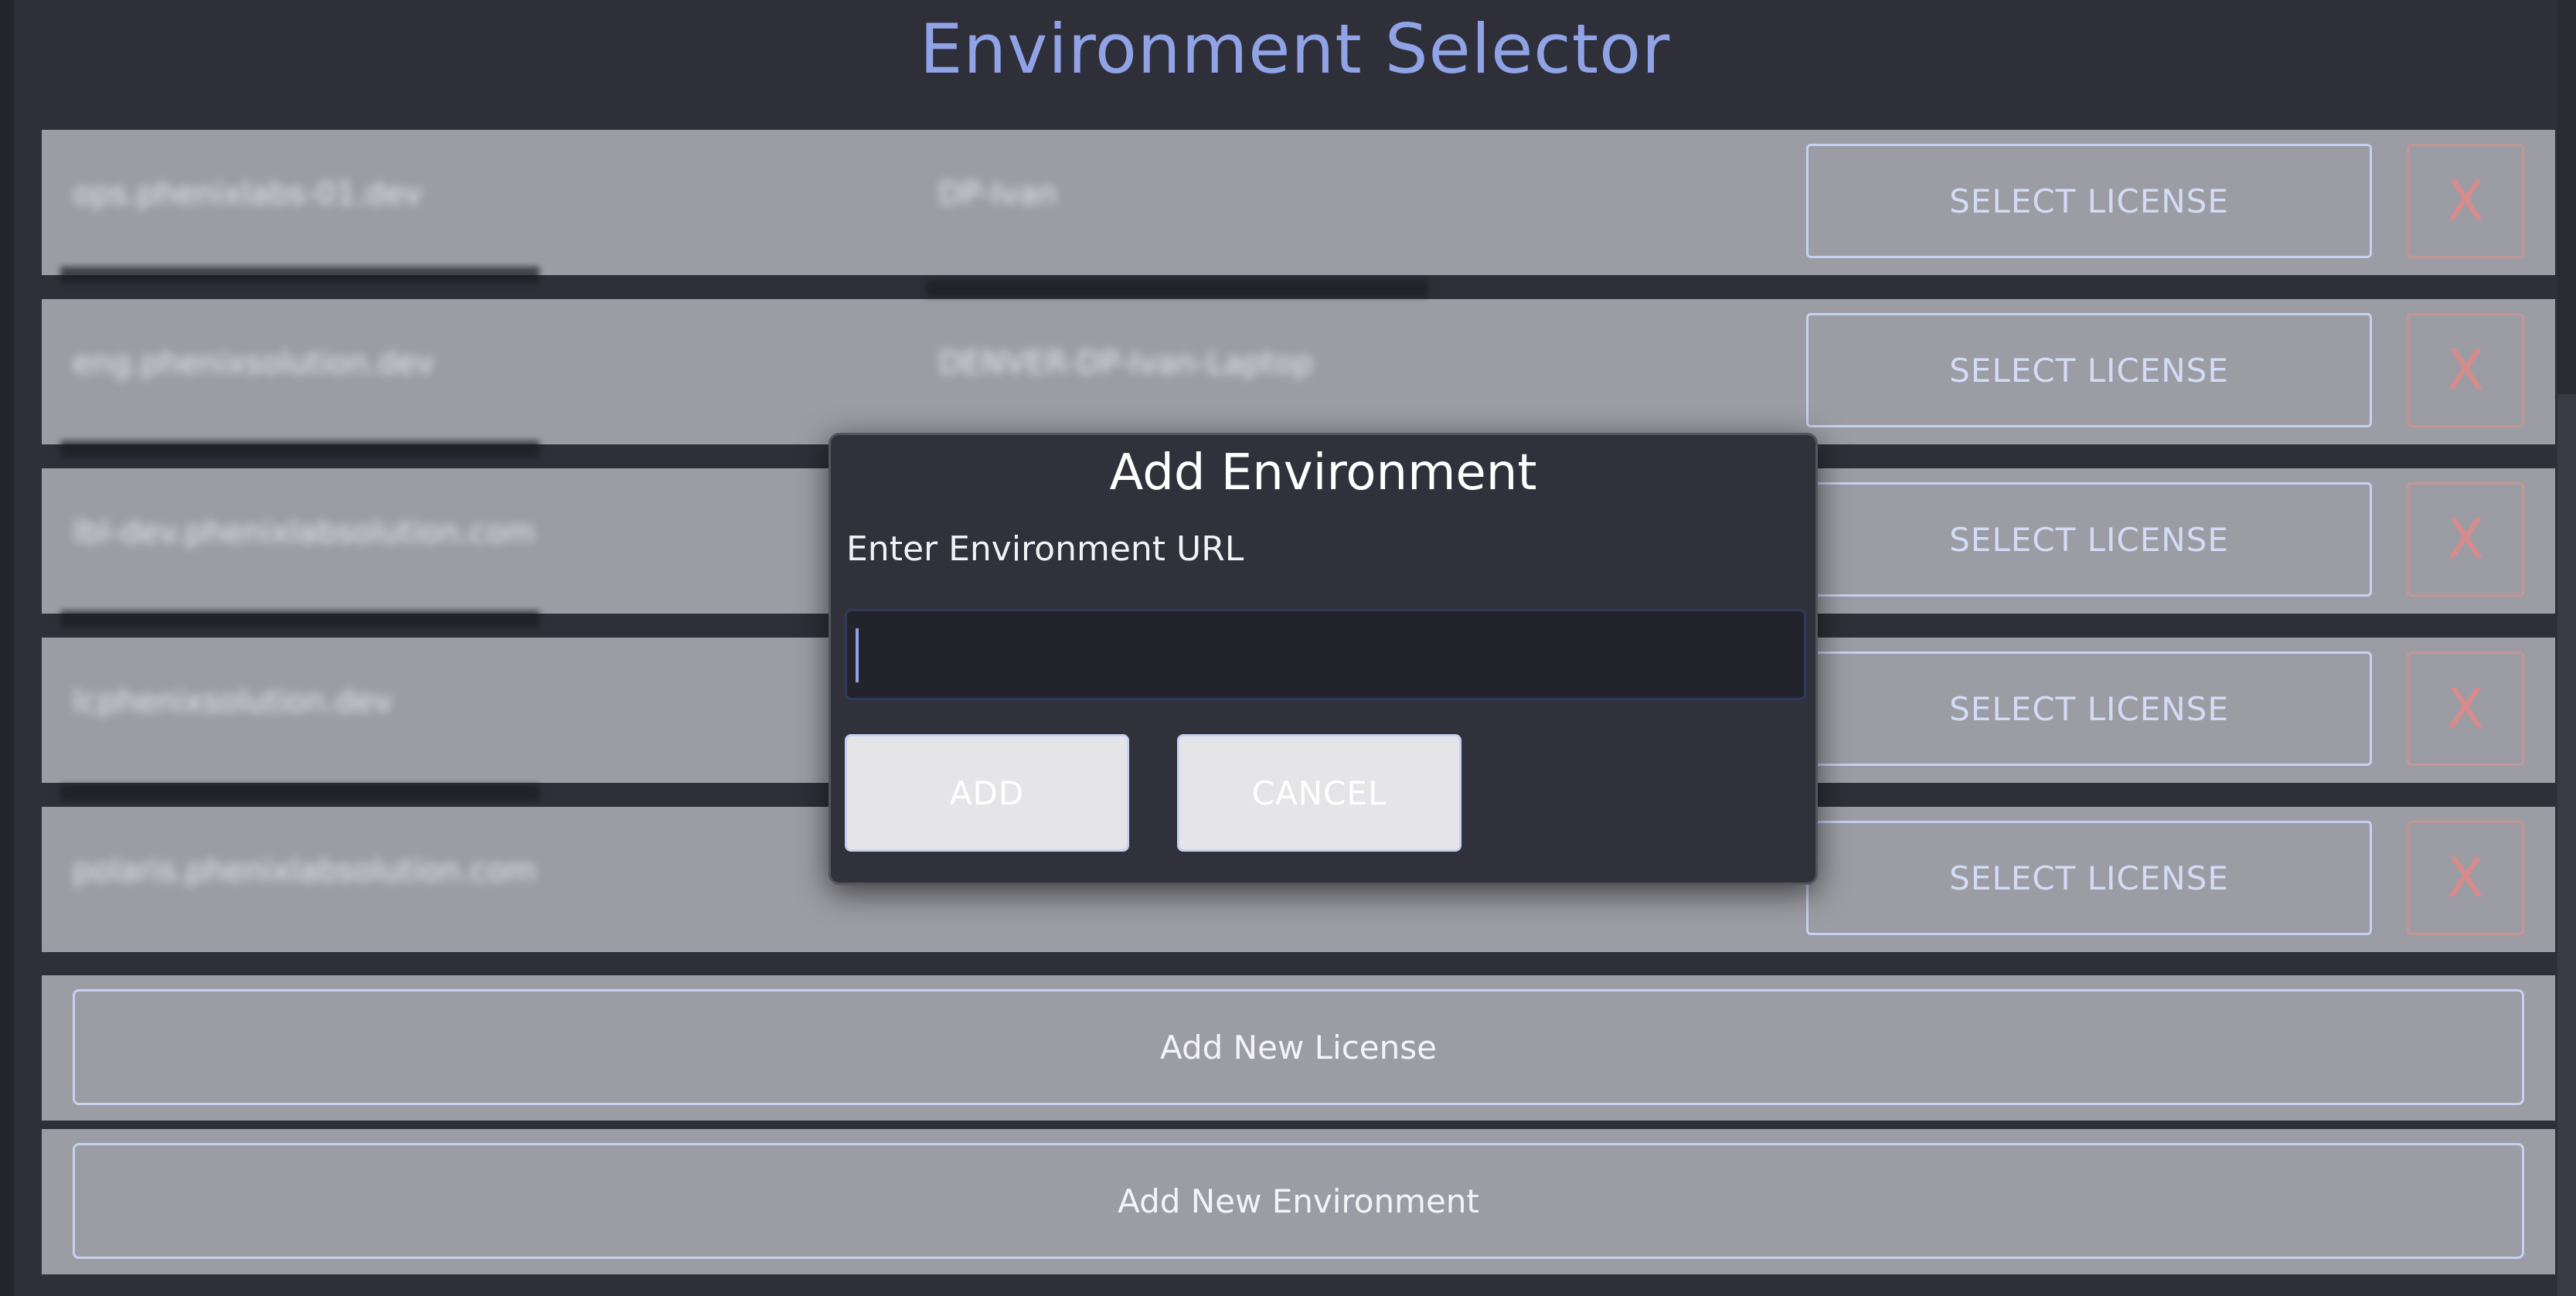  I want to click on dialog-title: Add Environment, so click(1323, 473).